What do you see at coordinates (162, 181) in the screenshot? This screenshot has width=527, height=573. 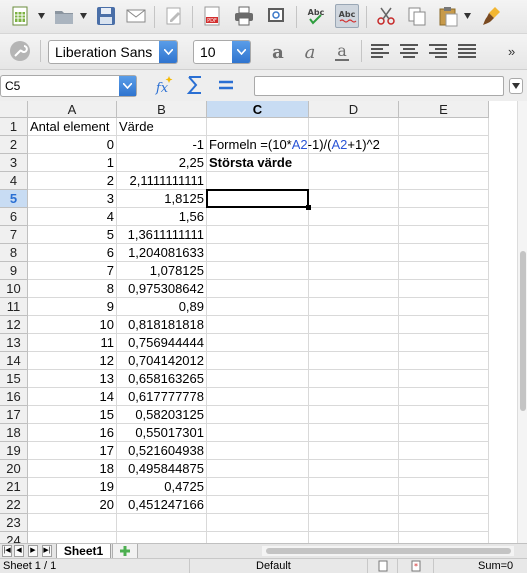 I see `cell-b: 2,1111111111` at bounding box center [162, 181].